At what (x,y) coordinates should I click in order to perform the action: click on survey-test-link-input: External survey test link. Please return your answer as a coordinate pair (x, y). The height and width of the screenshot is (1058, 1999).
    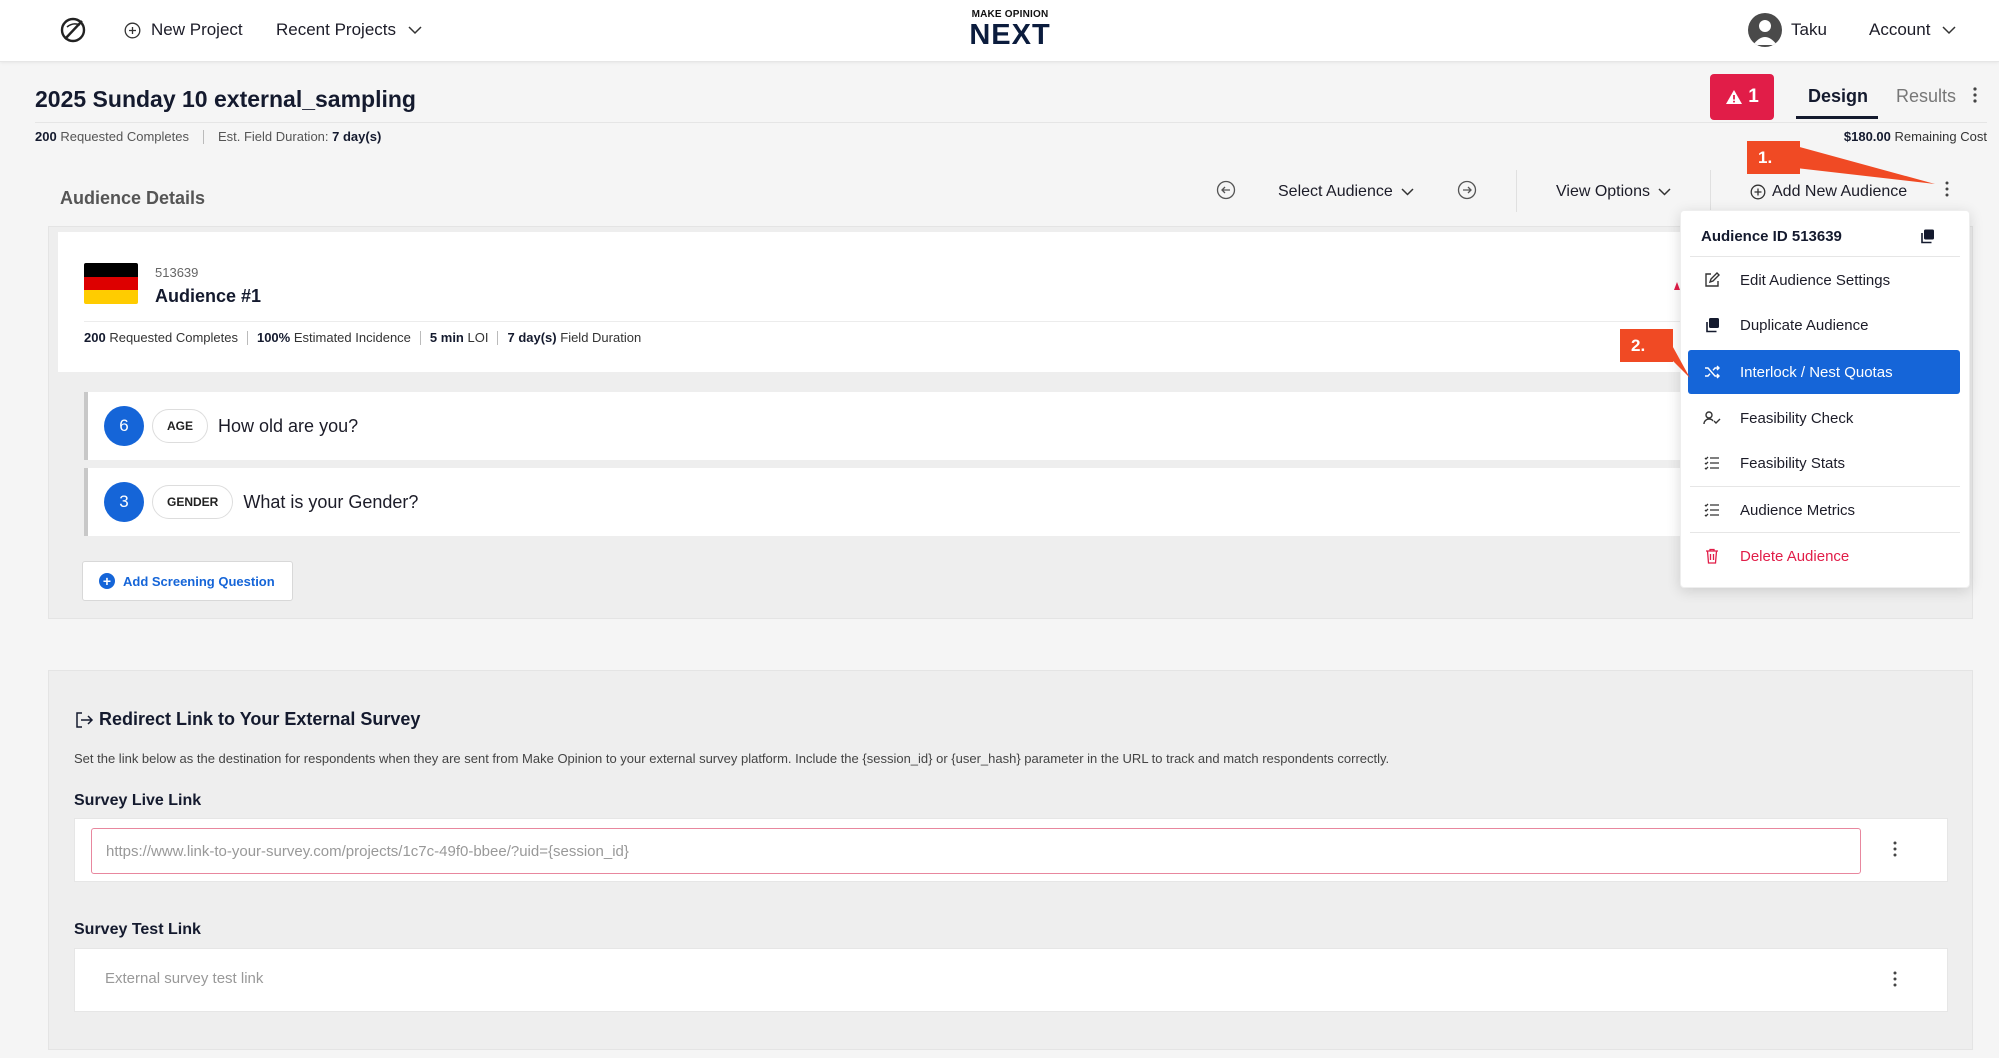
    Looking at the image, I should click on (184, 978).